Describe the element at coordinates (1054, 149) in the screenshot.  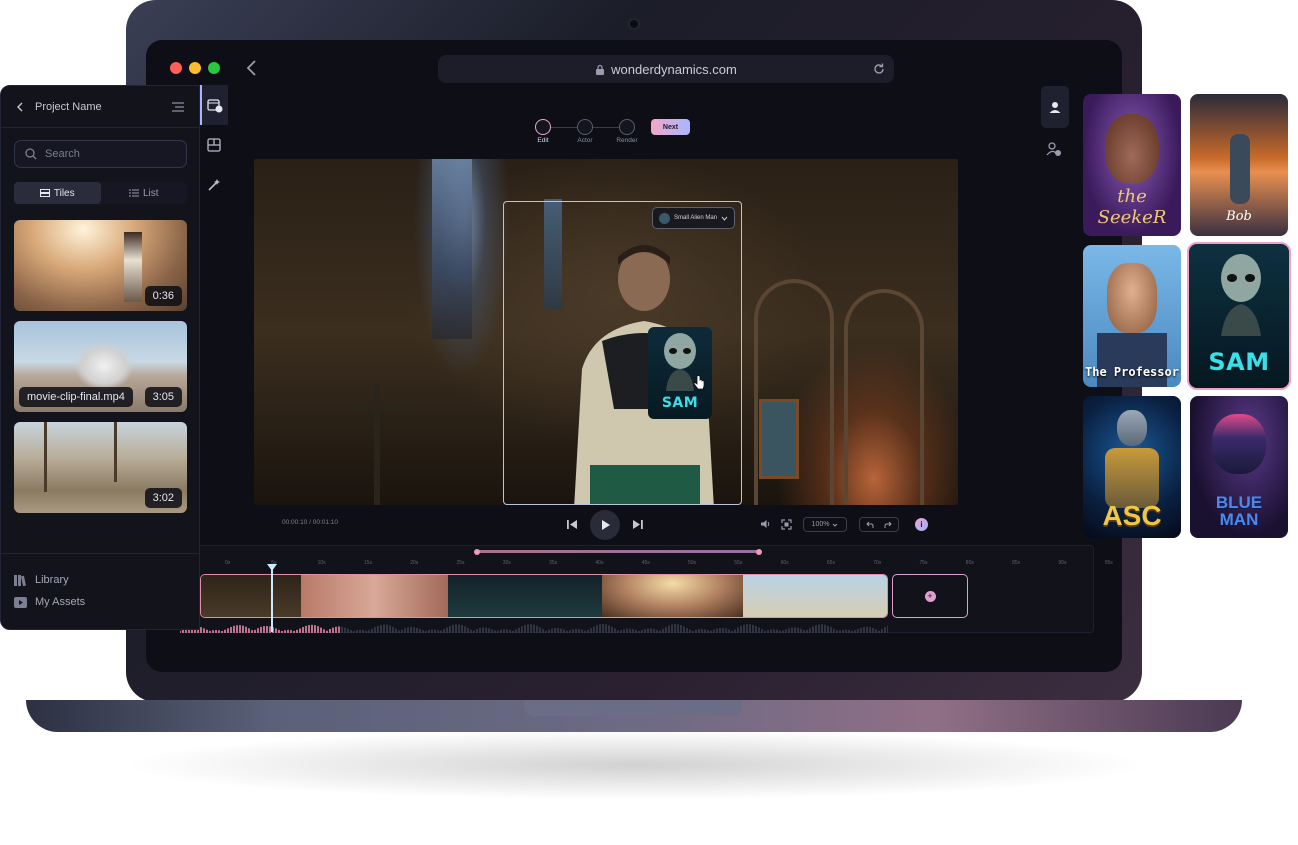
I see `add-user-icon` at that location.